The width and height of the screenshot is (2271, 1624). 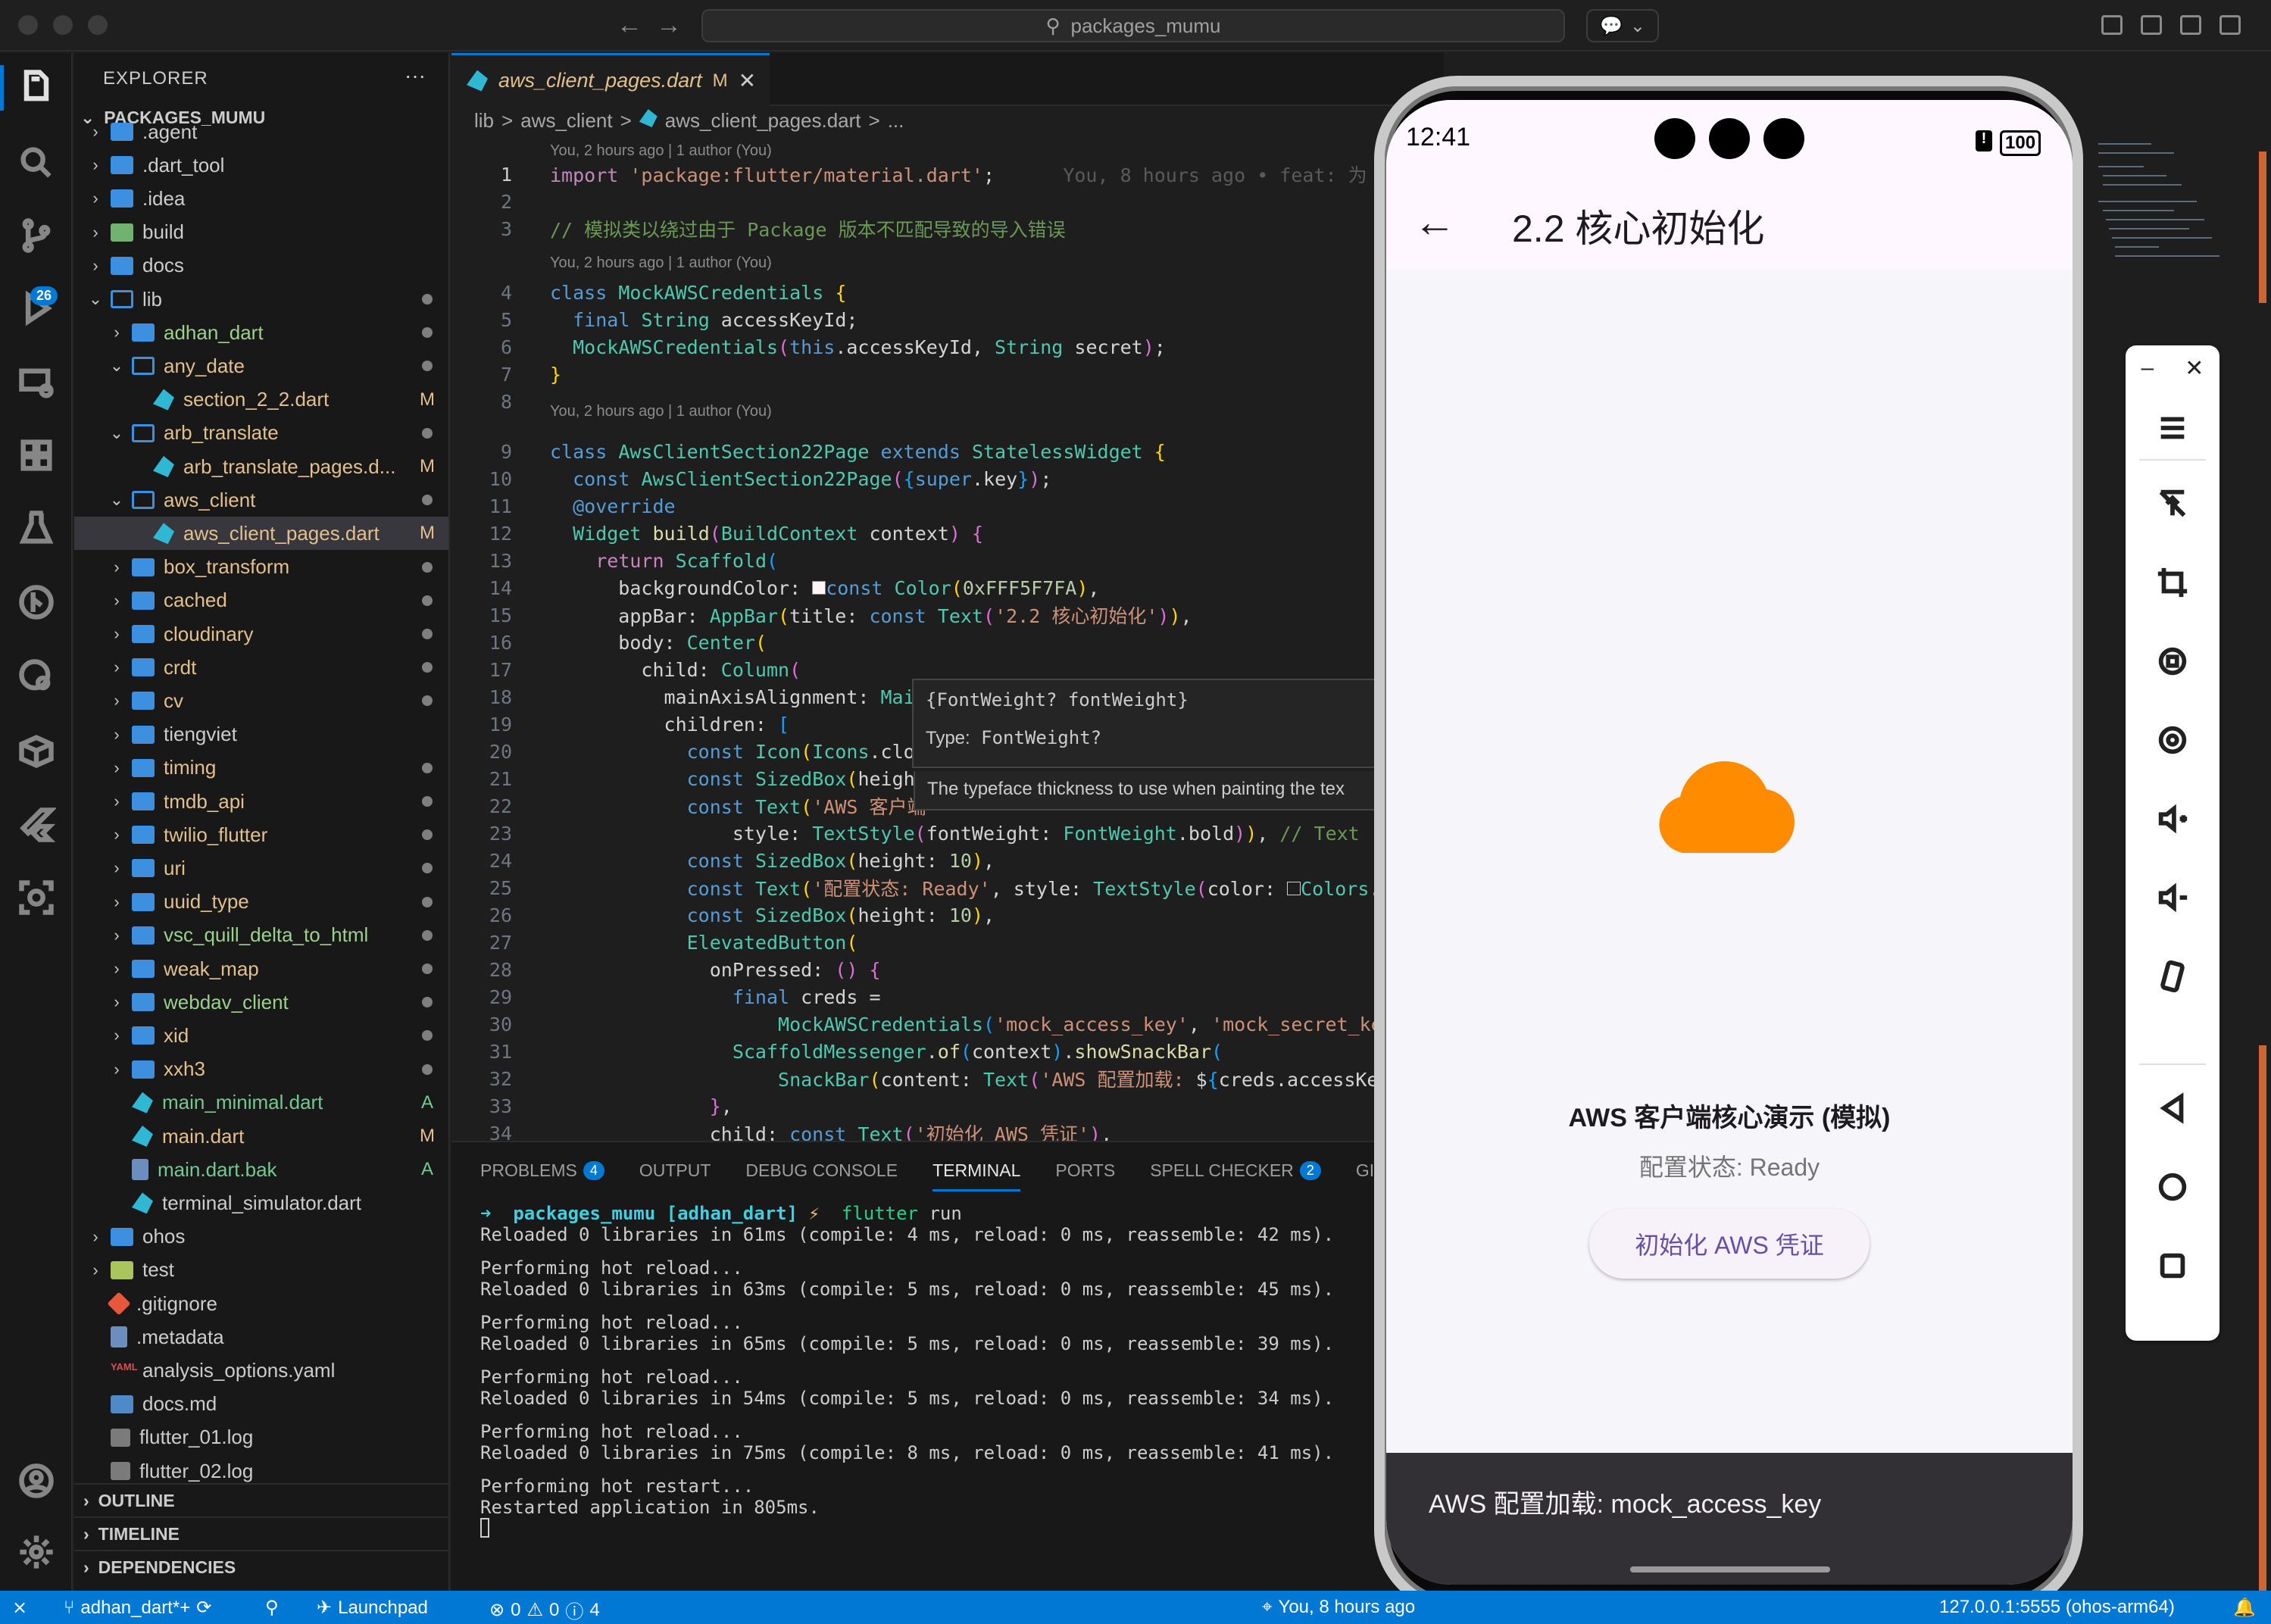 I want to click on tree-item: main.dart.bak A, so click(x=261, y=1169).